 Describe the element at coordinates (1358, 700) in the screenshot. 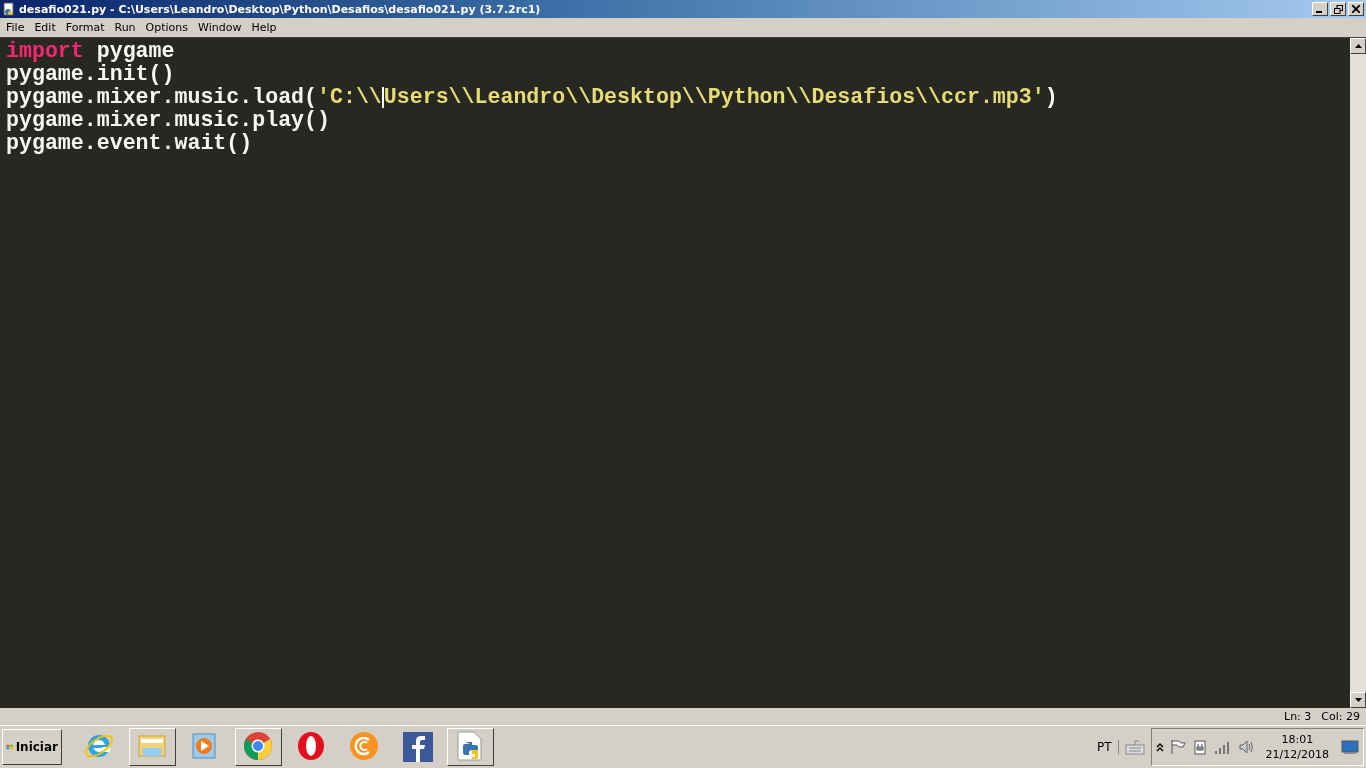

I see `scroll-down-icon` at that location.